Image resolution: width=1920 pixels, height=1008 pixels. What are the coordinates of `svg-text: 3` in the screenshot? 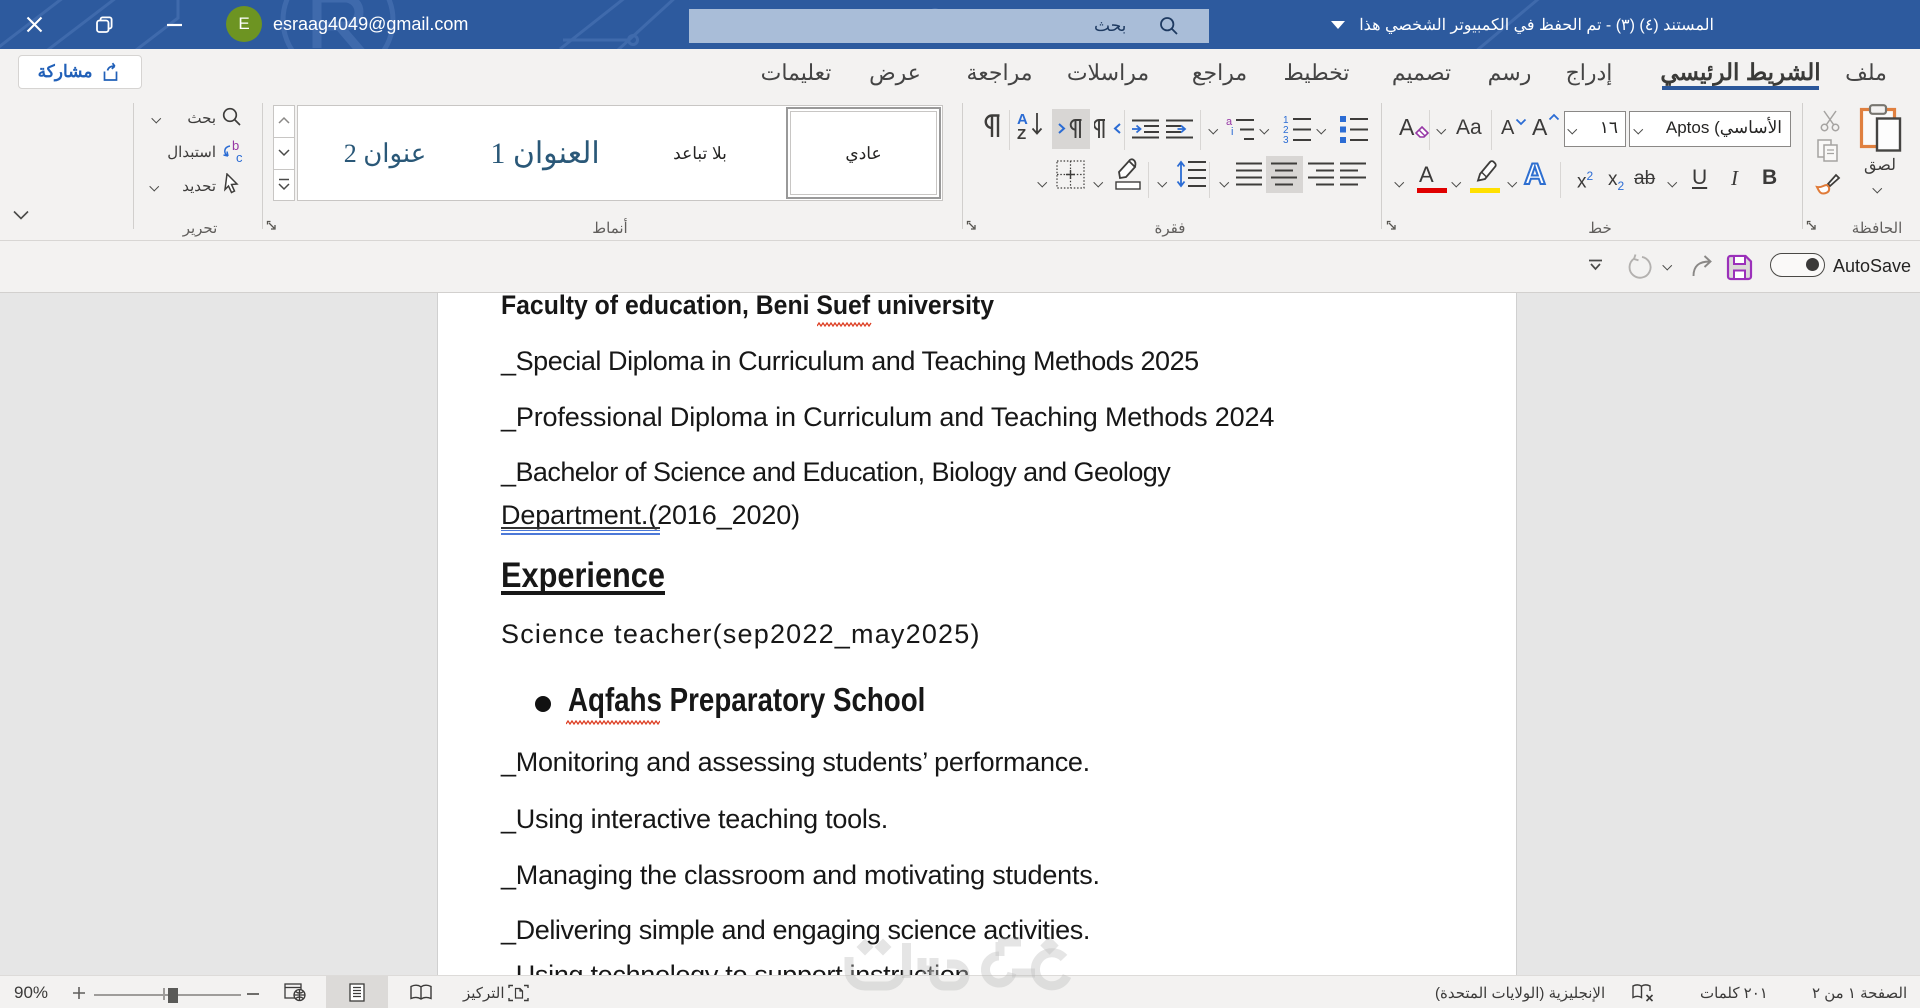 It's located at (1286, 139).